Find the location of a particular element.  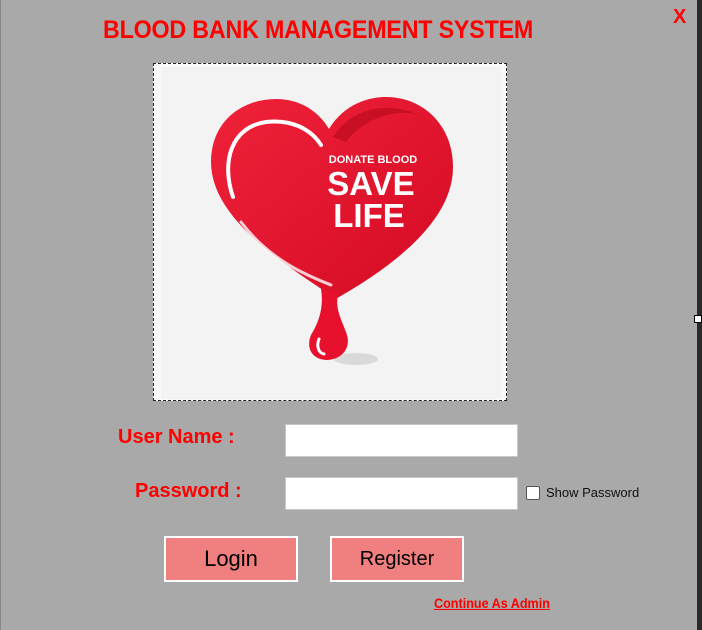

resize-handle is located at coordinates (698, 319).